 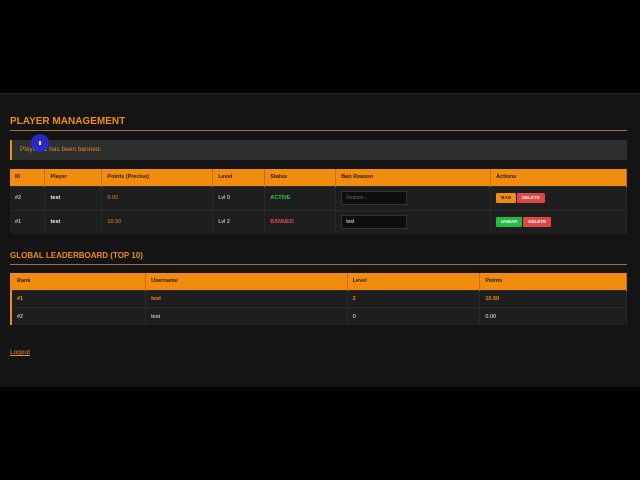 I want to click on actions-cell: UNBAN DELETE, so click(x=558, y=221).